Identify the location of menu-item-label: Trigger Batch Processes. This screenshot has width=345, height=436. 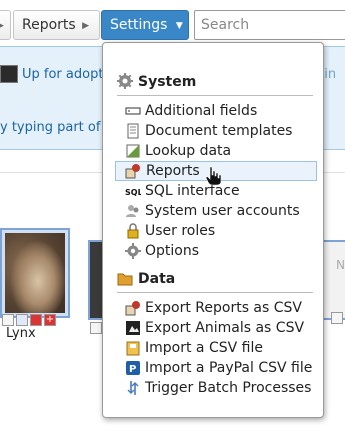
(228, 388).